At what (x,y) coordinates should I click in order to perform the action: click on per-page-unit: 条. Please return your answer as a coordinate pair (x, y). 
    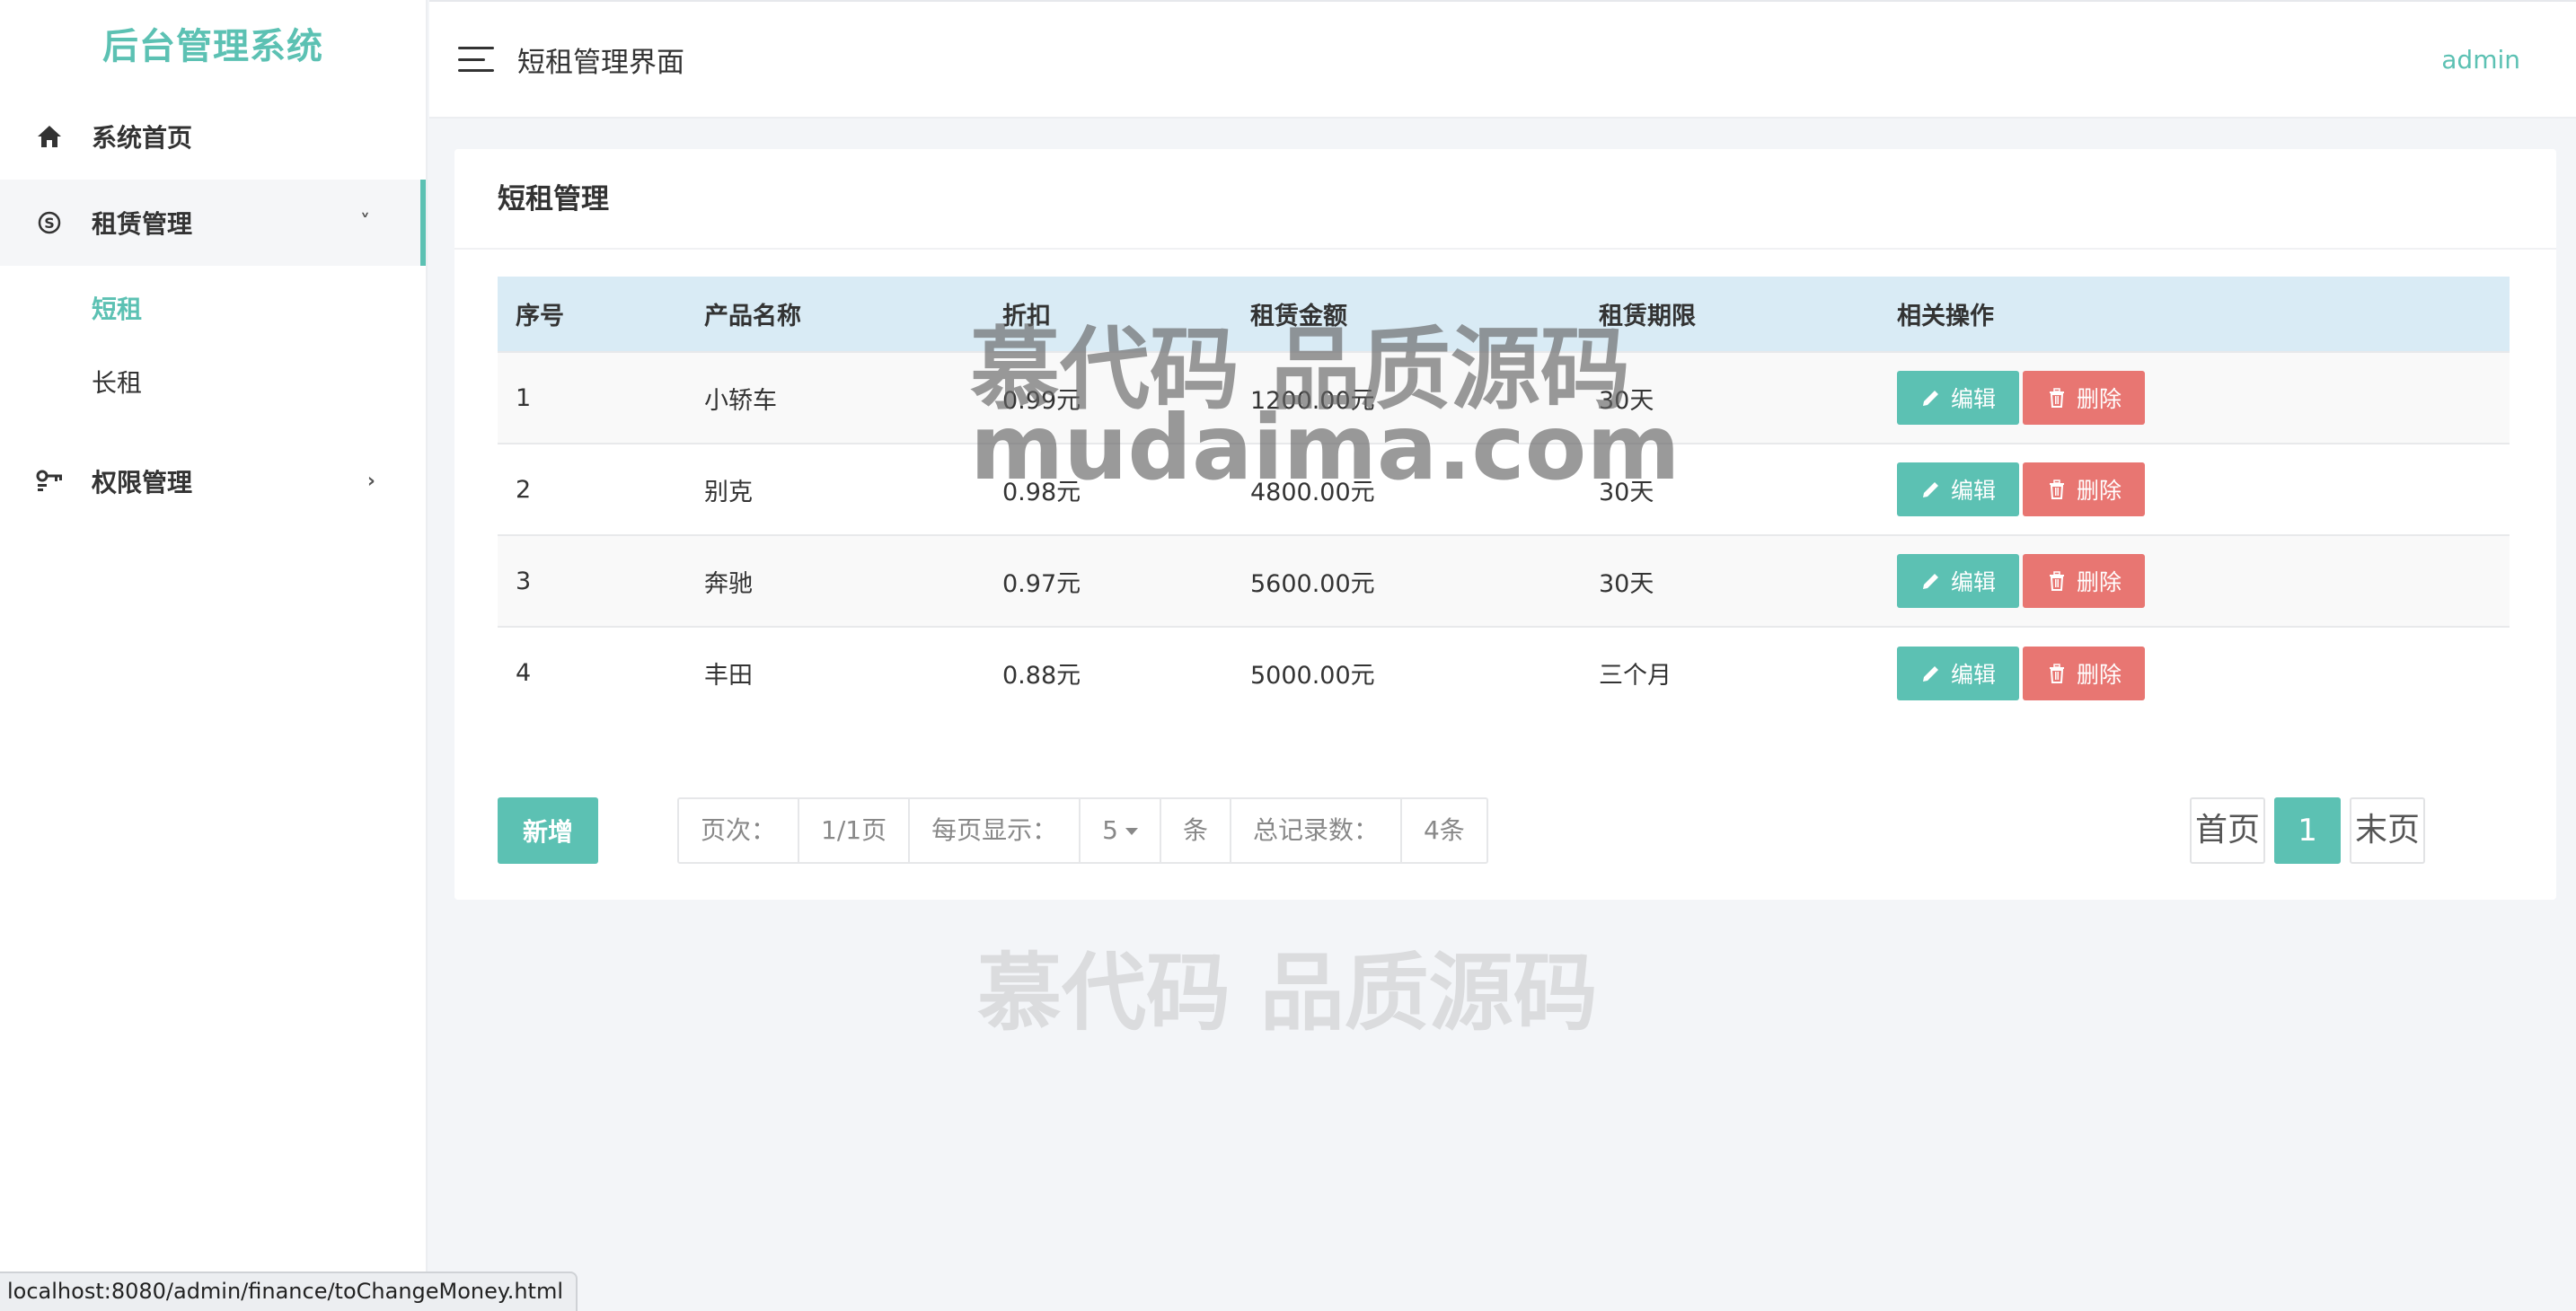
    Looking at the image, I should click on (1196, 830).